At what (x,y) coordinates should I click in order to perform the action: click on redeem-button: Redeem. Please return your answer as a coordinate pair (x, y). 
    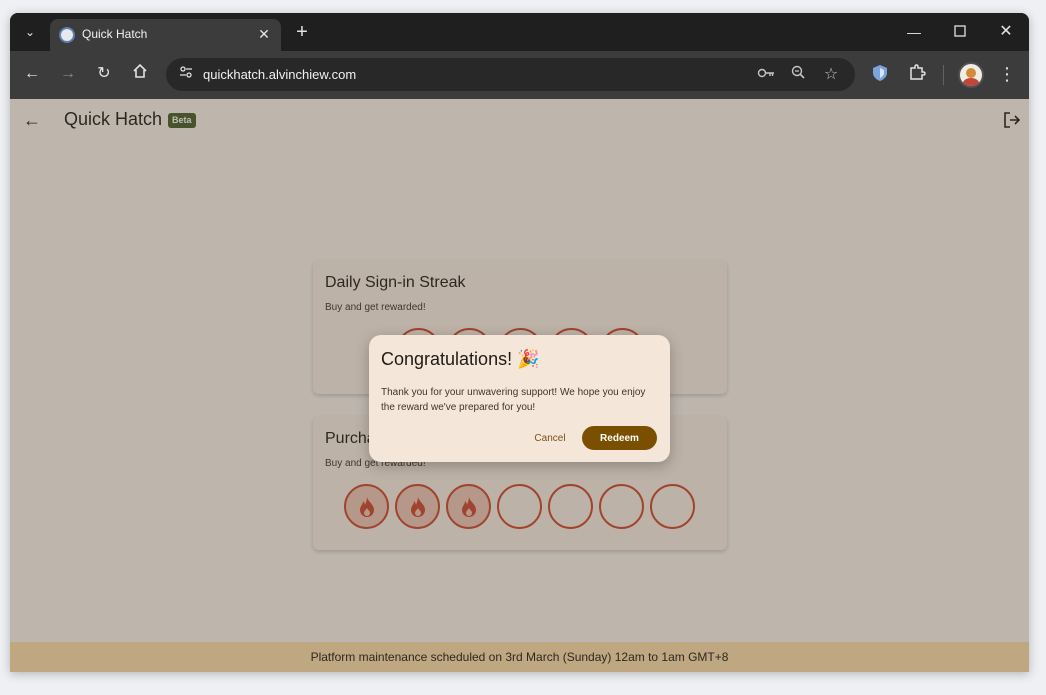
    Looking at the image, I should click on (619, 438).